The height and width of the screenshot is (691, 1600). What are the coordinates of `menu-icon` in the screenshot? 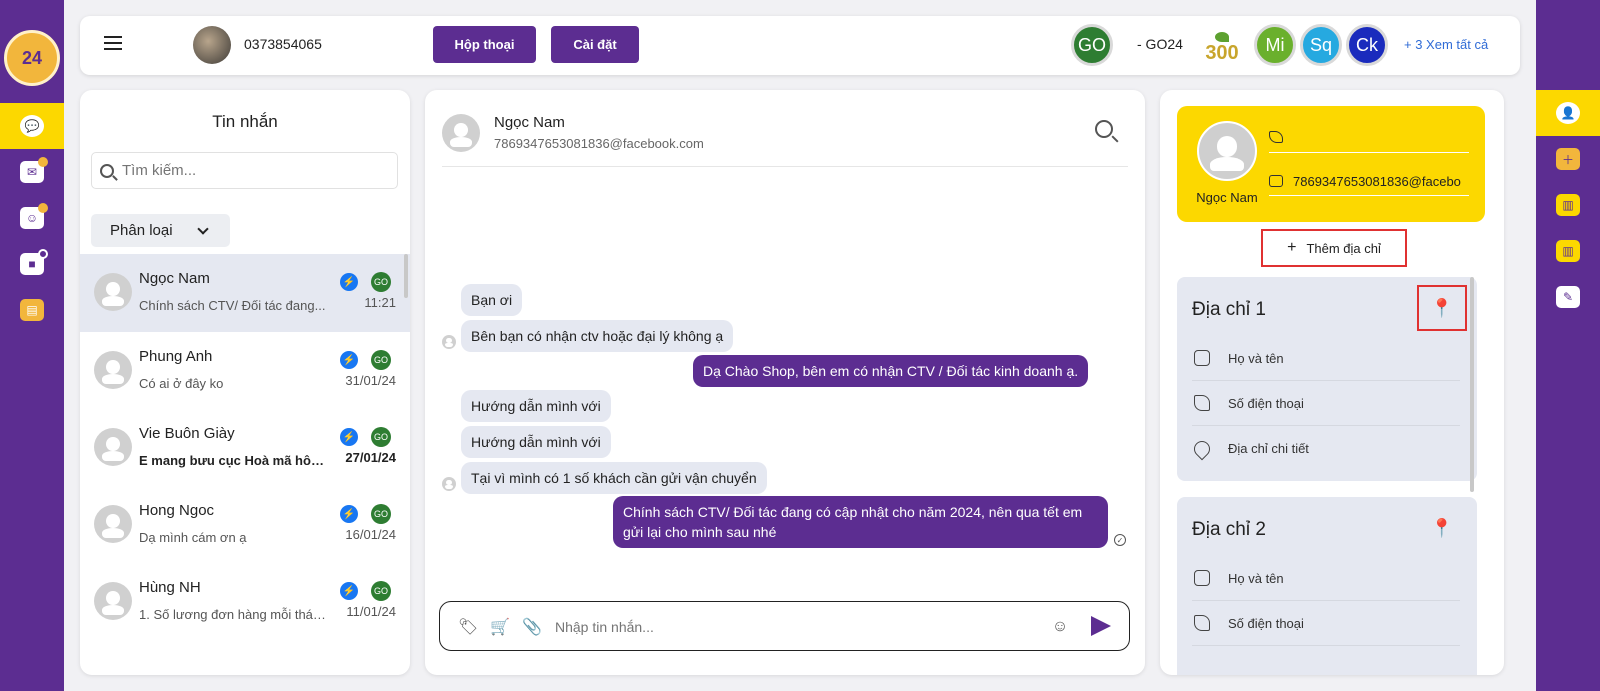 It's located at (113, 43).